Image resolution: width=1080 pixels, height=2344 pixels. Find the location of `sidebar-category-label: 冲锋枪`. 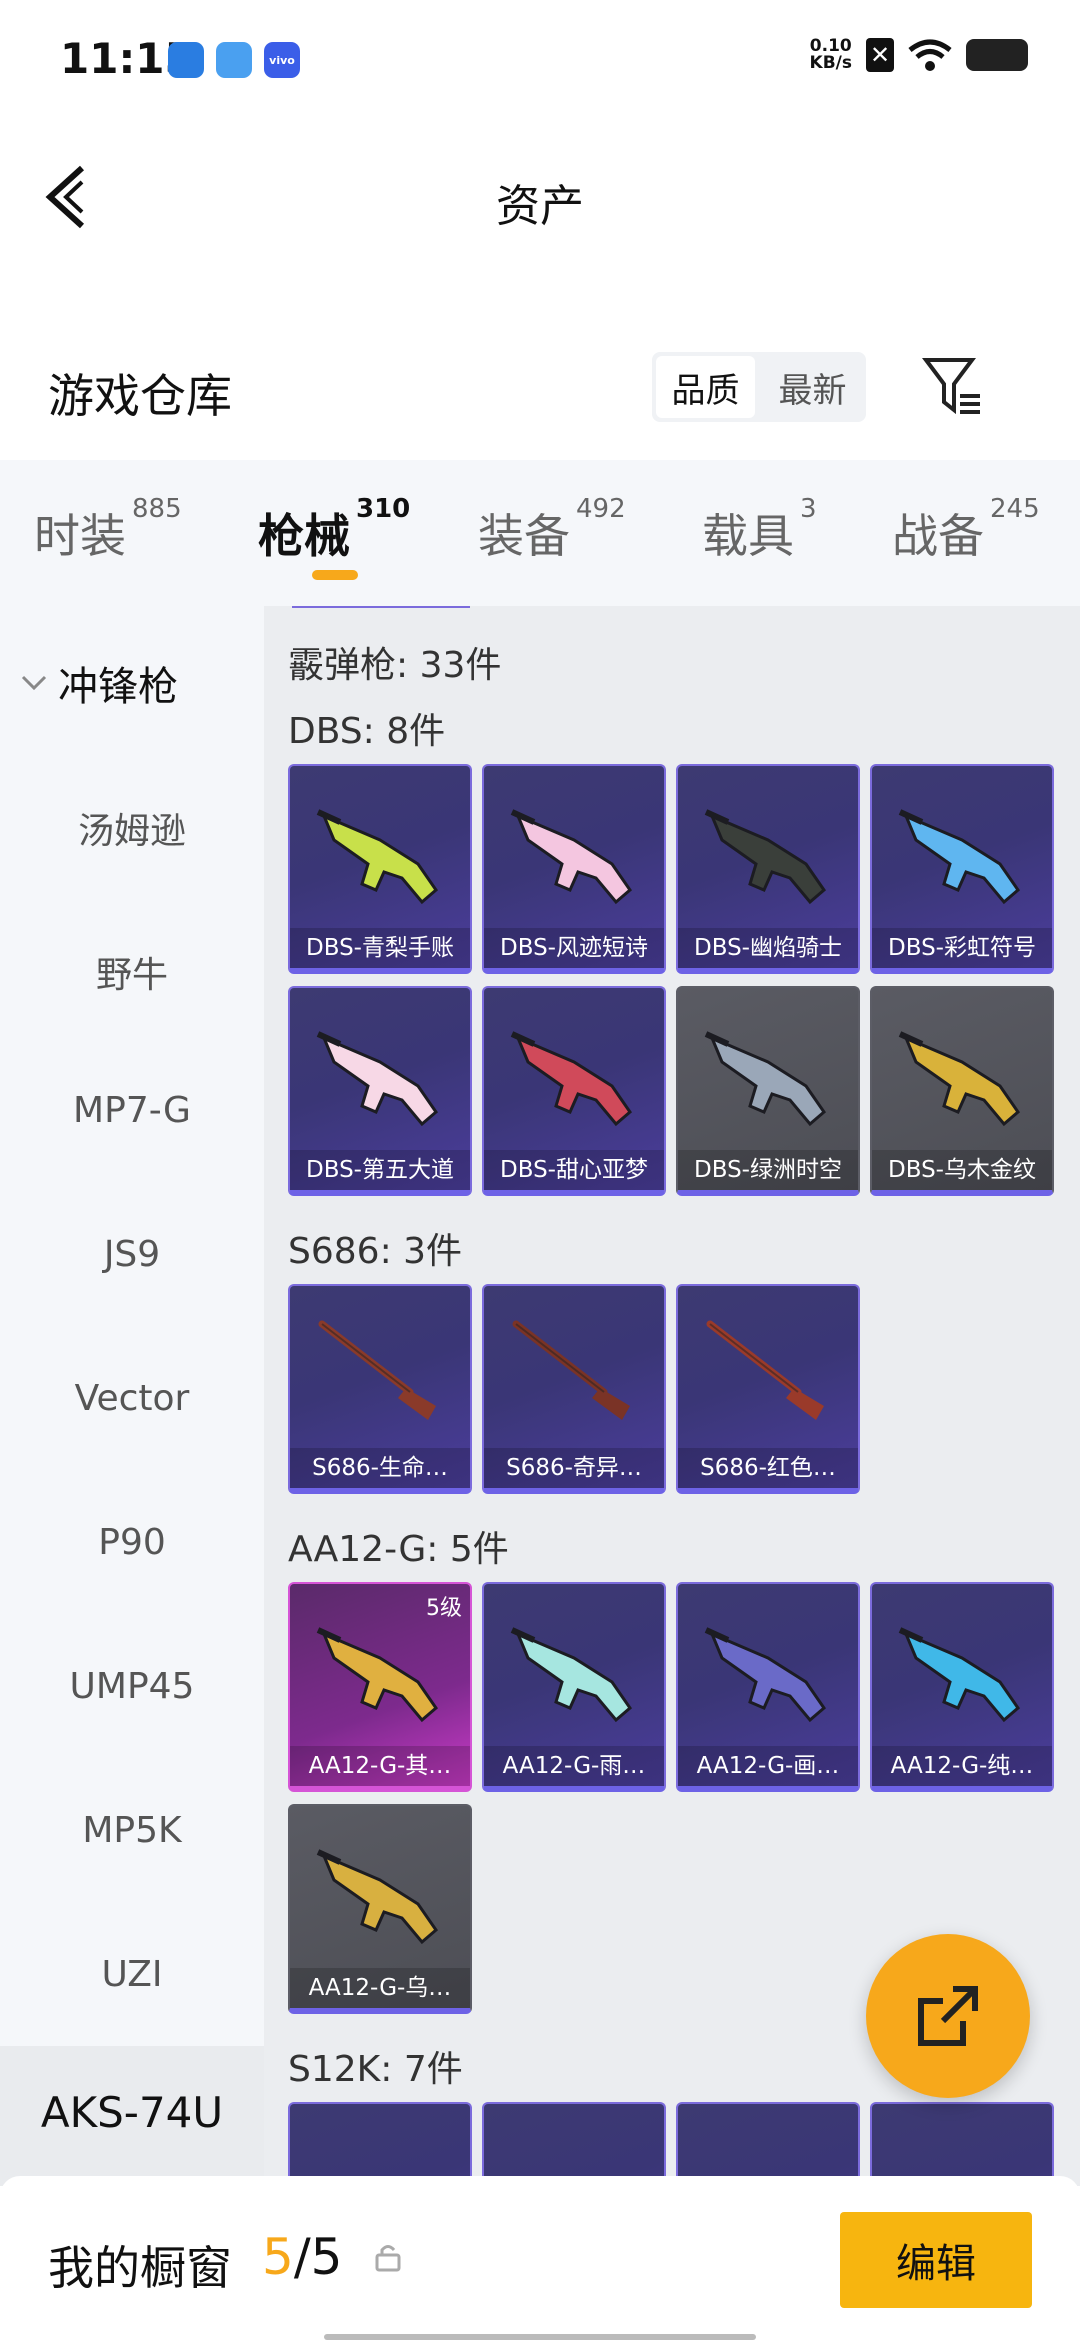

sidebar-category-label: 冲锋枪 is located at coordinates (118, 687).